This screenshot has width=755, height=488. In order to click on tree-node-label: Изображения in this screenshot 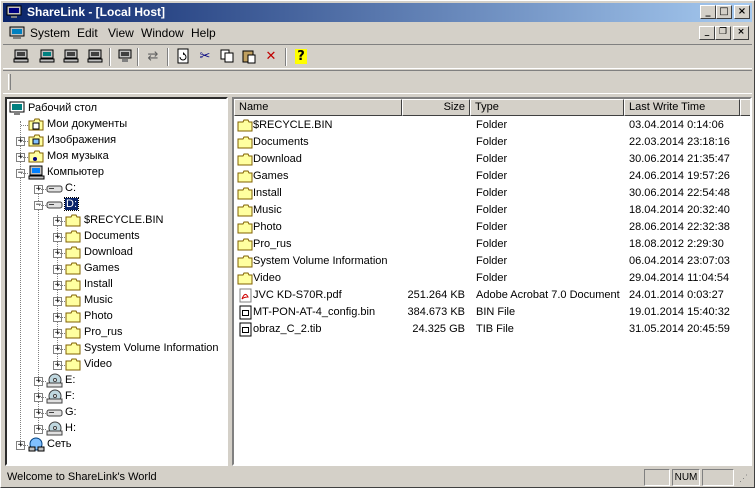, I will do `click(82, 140)`.